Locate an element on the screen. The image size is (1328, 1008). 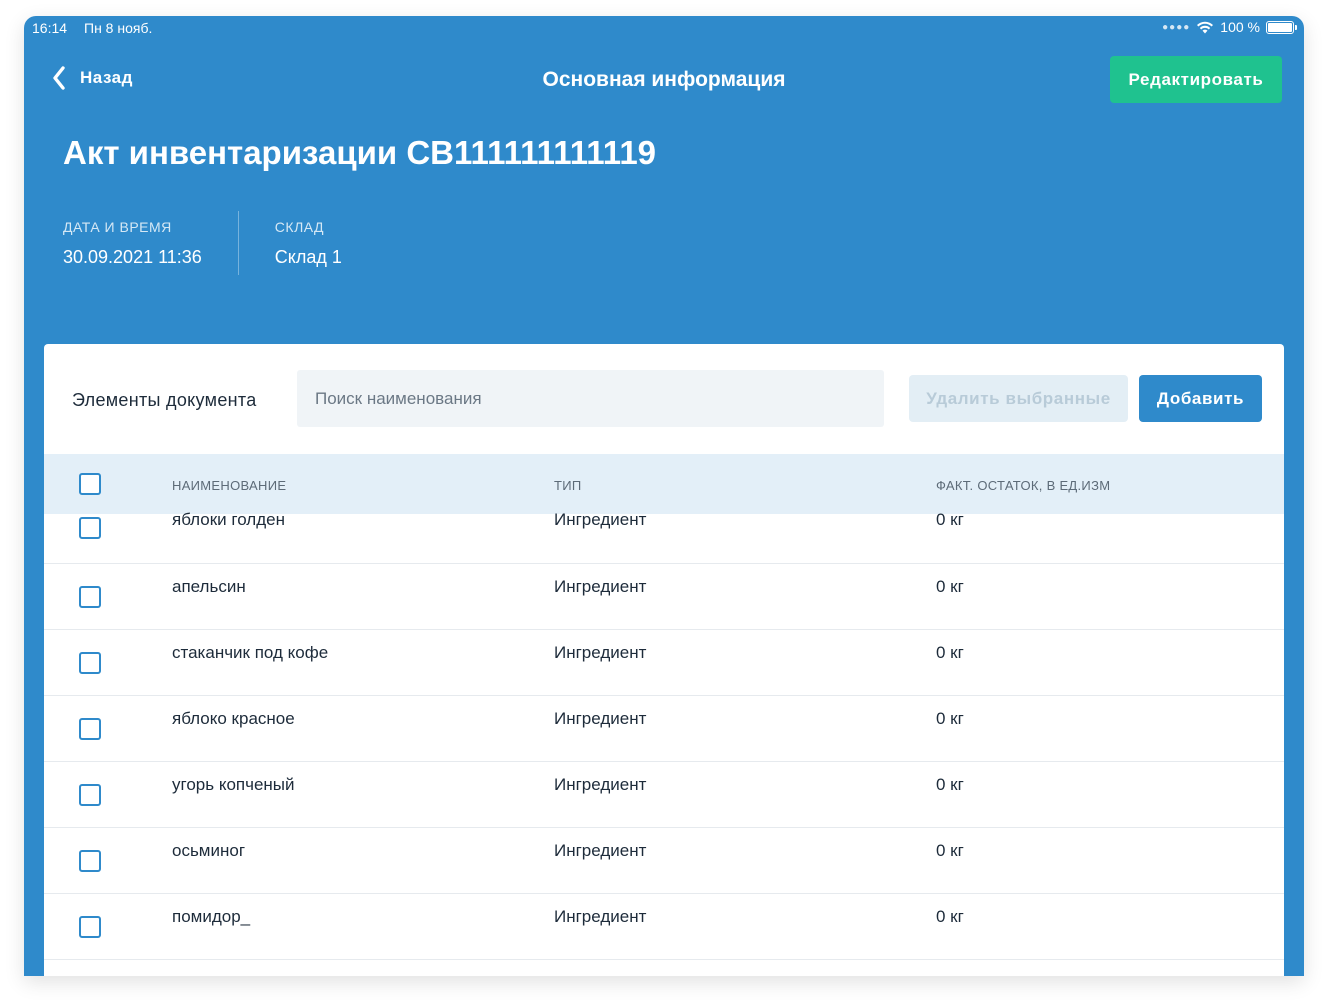
battery-icon is located at coordinates (1281, 27).